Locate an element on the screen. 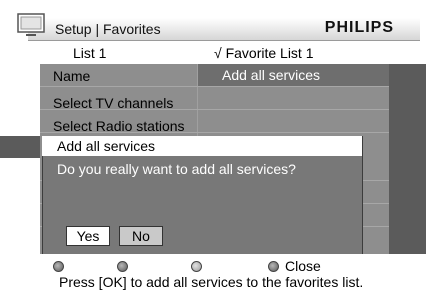  scroll-strip is located at coordinates (407, 159).